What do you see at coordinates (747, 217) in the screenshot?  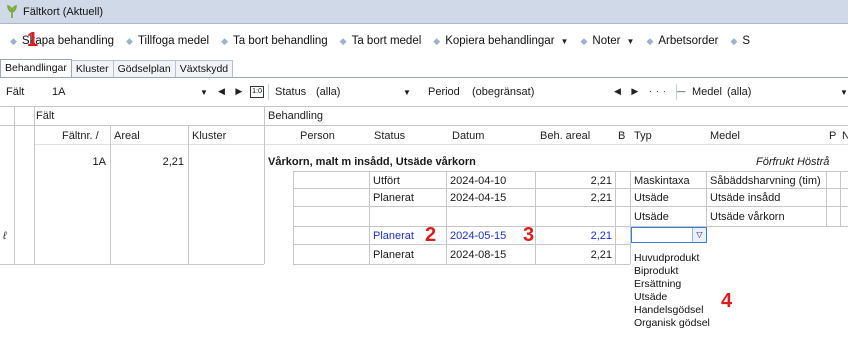 I see `row3-agent: Utsäde vårkorn` at bounding box center [747, 217].